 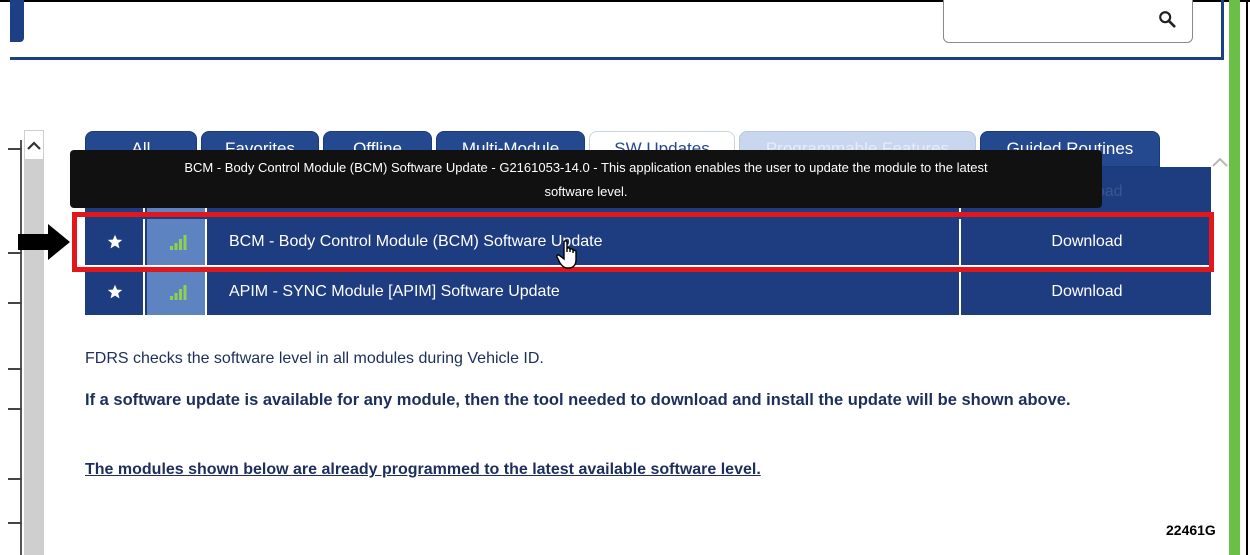 What do you see at coordinates (1247, 277) in the screenshot?
I see `frame-right-border` at bounding box center [1247, 277].